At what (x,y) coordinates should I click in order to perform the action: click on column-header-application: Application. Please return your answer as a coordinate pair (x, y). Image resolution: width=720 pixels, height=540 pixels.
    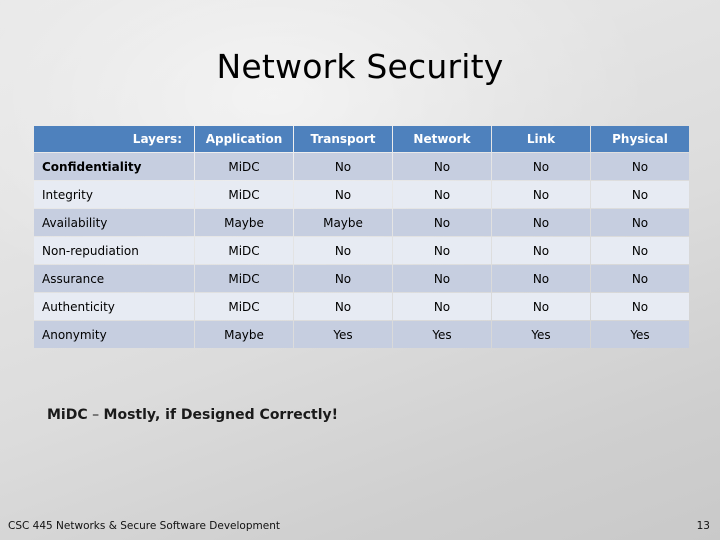
    Looking at the image, I should click on (244, 139).